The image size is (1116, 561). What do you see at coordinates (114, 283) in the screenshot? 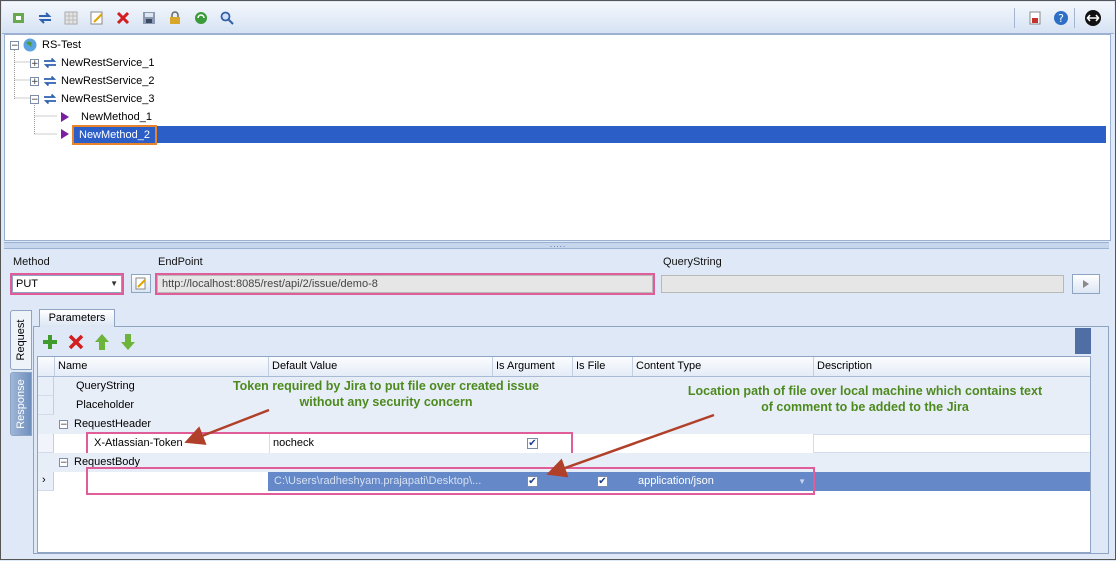
I see `chevron-down-icon: ▼` at bounding box center [114, 283].